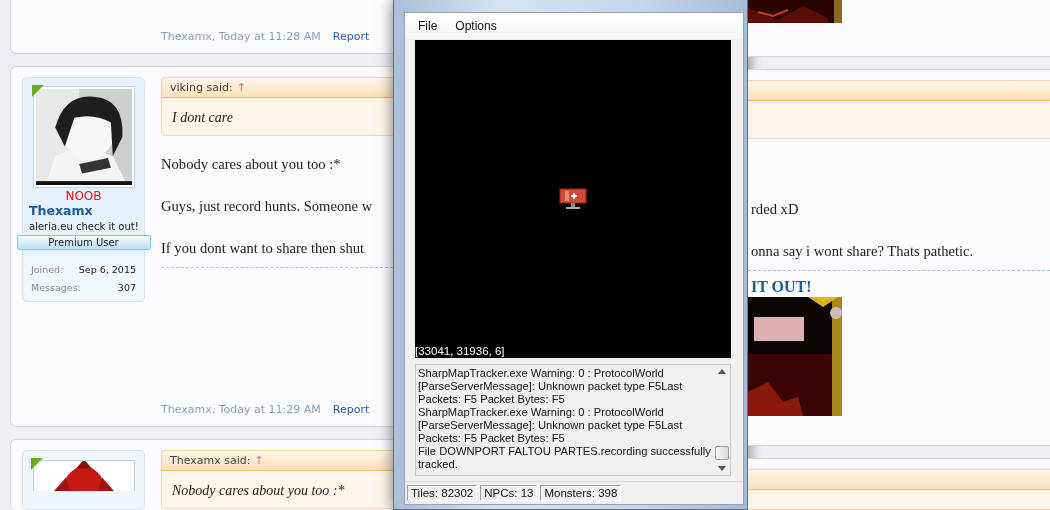 The height and width of the screenshot is (510, 1050). I want to click on quote-text: I dont care, so click(202, 118).